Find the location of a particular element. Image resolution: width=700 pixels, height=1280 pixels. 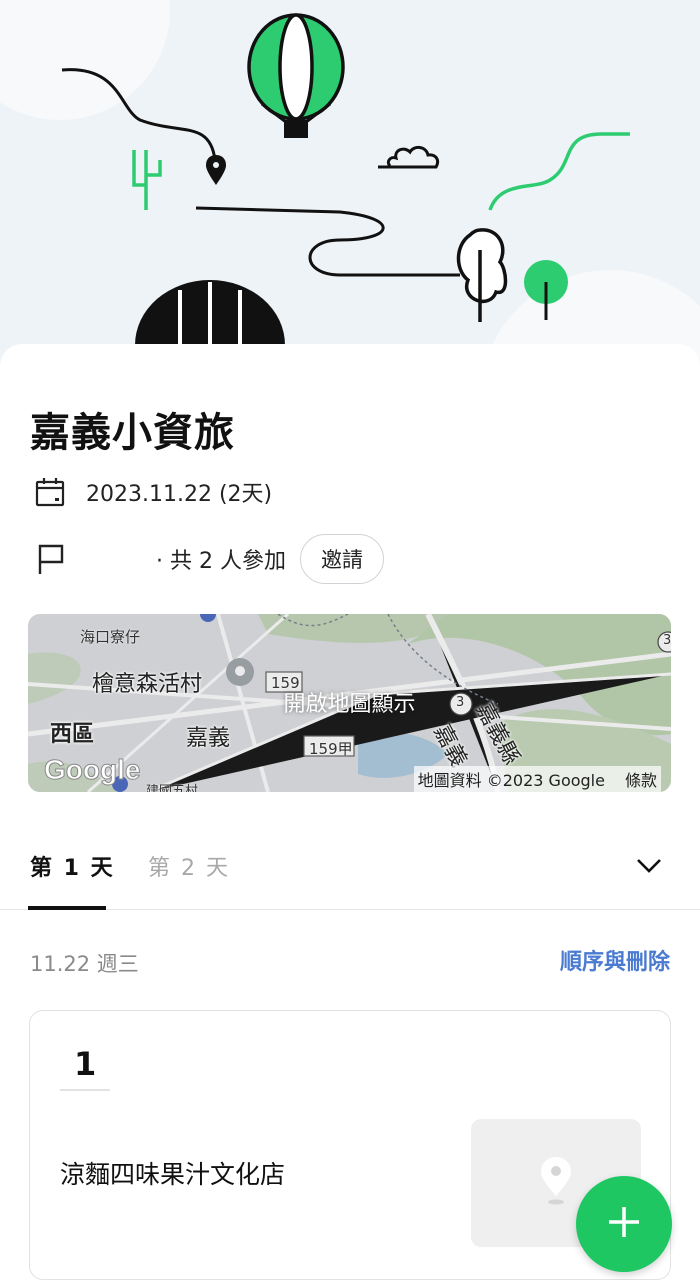

map-pin-icon is located at coordinates (556, 1183).